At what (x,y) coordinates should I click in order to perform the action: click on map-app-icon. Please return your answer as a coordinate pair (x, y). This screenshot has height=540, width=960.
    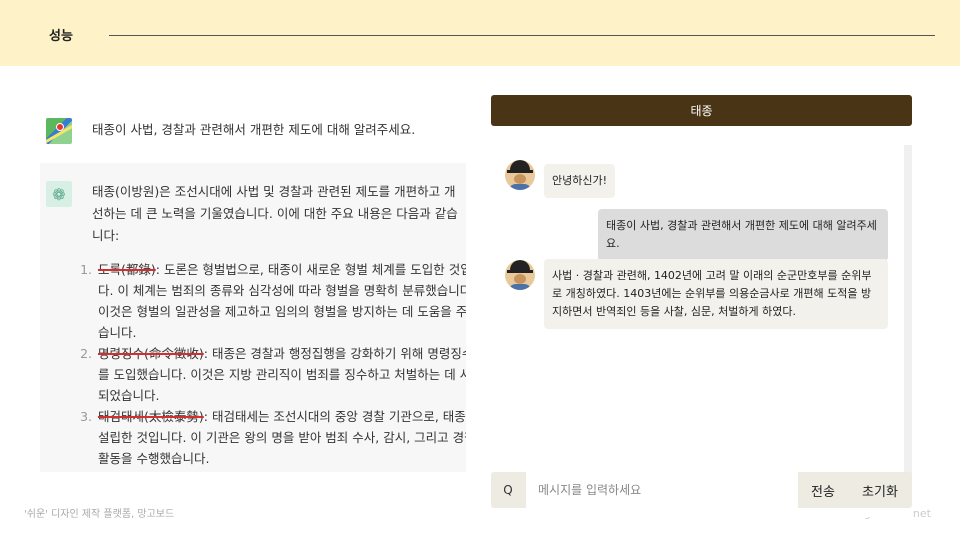
    Looking at the image, I should click on (59, 131).